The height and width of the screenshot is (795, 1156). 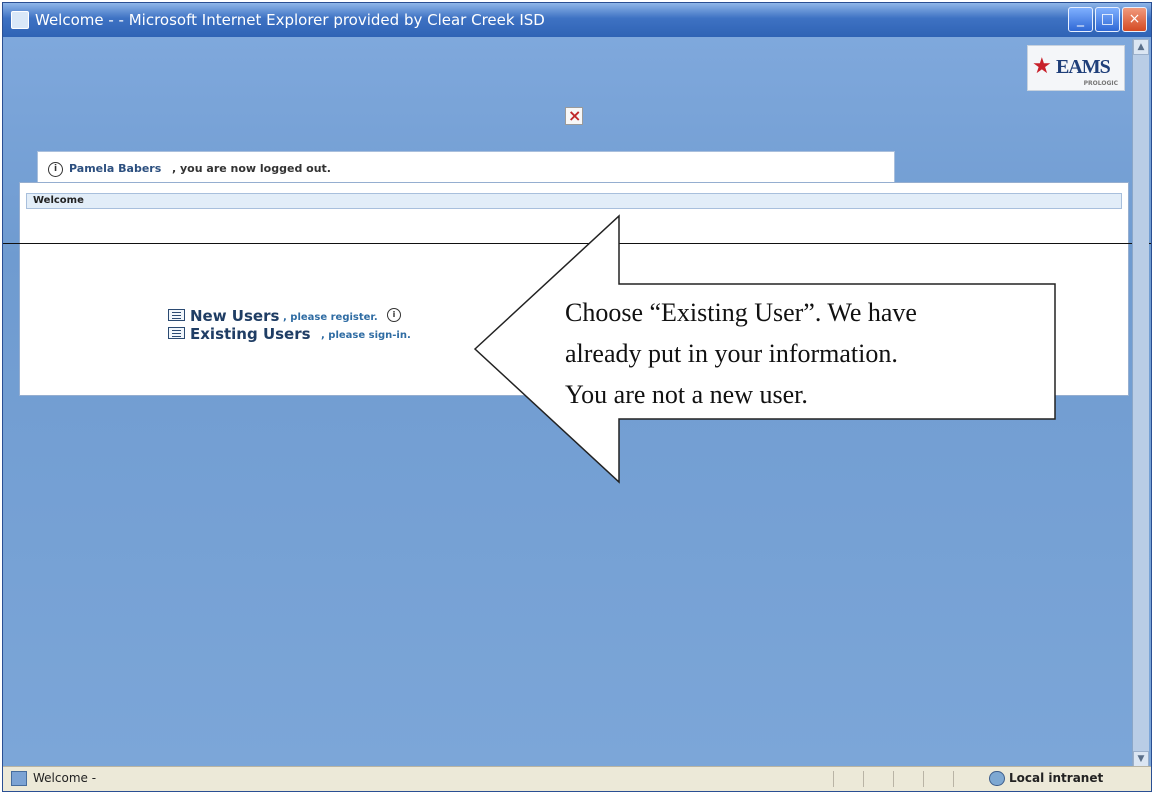 I want to click on page-icon, so click(x=19, y=778).